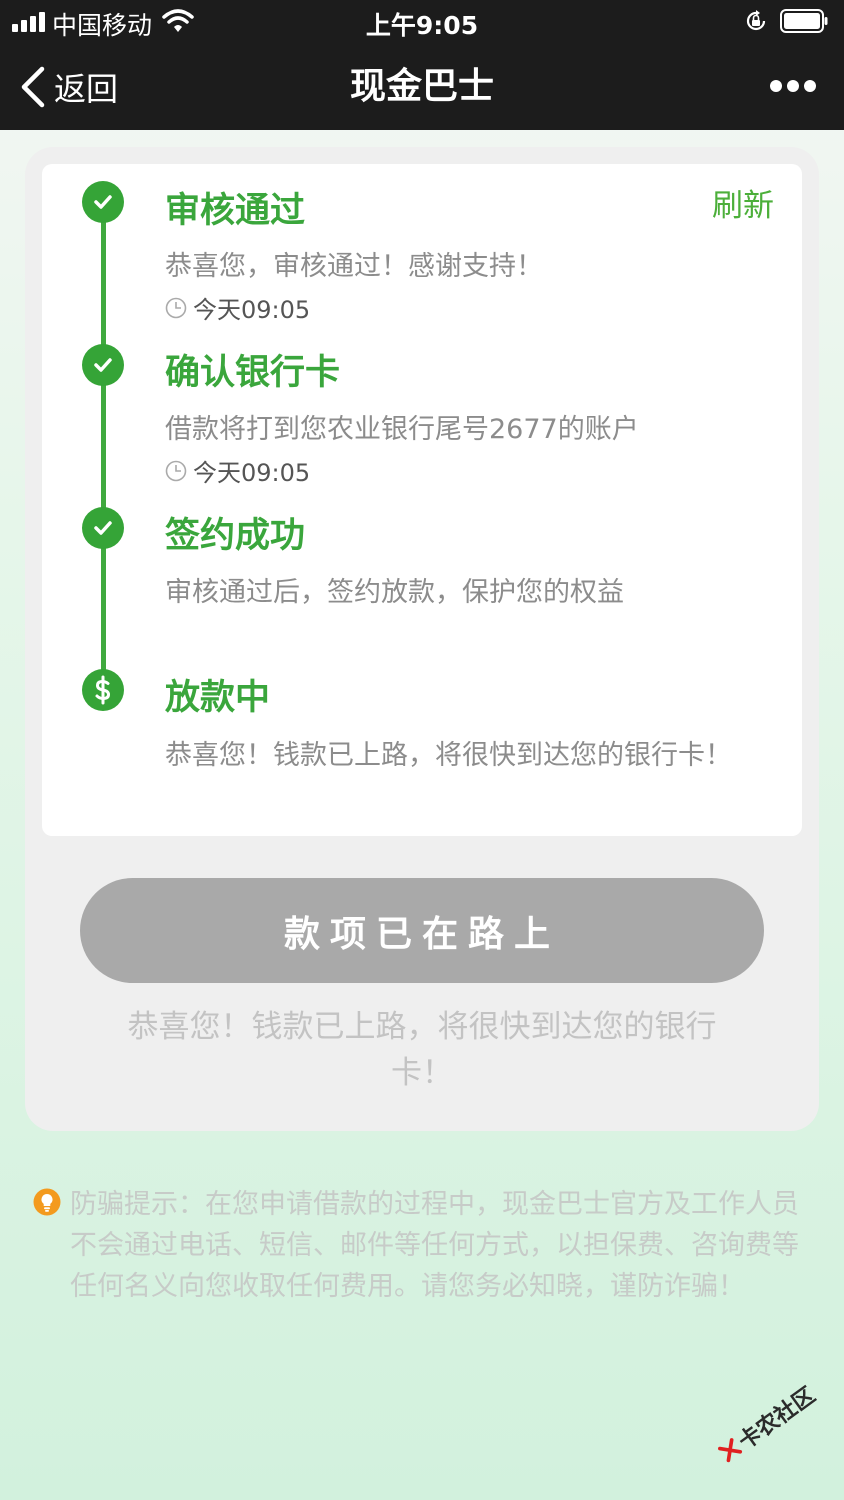 This screenshot has width=844, height=1500. What do you see at coordinates (777, 1418) in the screenshot?
I see `watermark-text: 卡农社区` at bounding box center [777, 1418].